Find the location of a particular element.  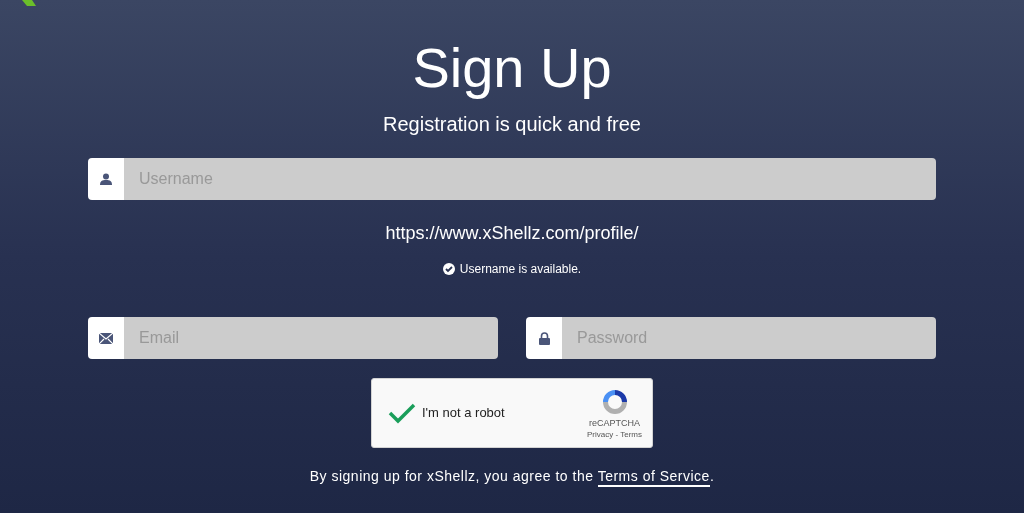

page-title: Sign Up is located at coordinates (512, 68).